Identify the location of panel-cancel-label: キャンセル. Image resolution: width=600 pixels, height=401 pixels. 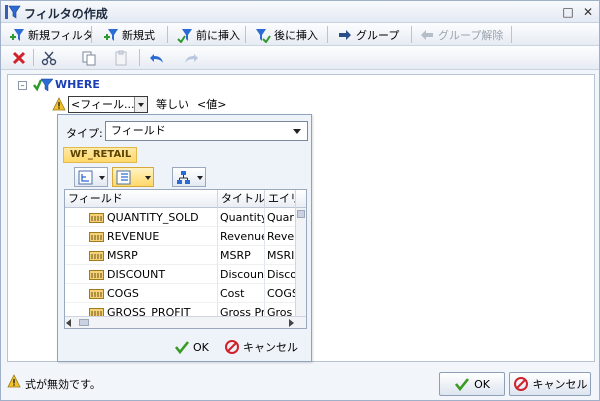
(270, 347).